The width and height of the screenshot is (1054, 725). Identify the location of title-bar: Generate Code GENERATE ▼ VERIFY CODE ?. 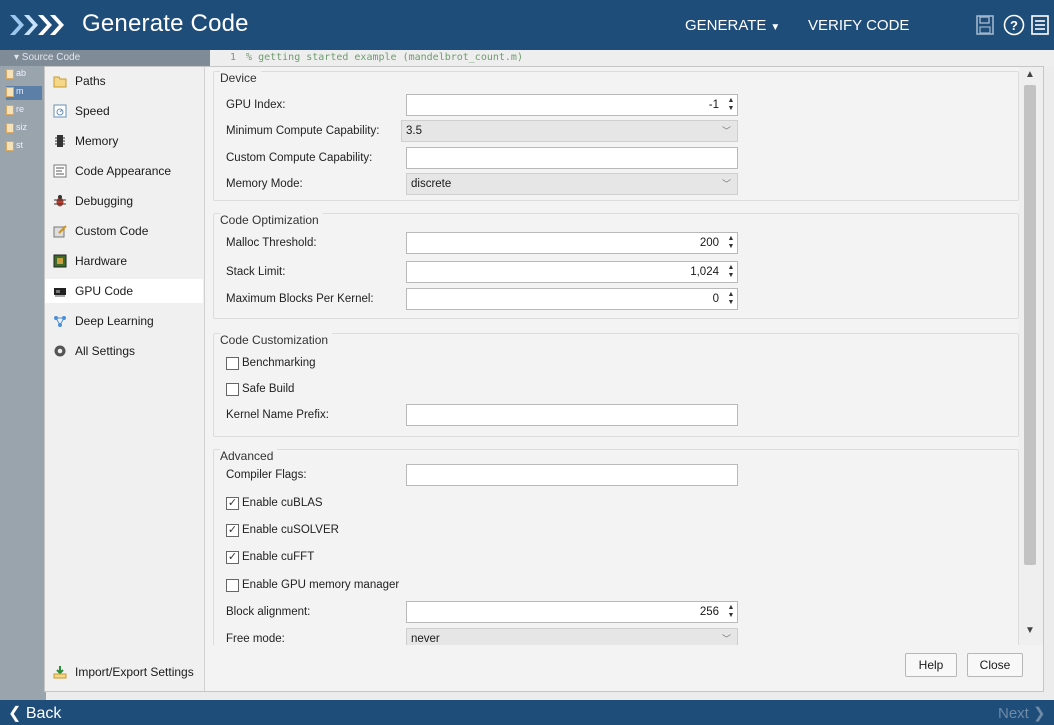
(527, 25).